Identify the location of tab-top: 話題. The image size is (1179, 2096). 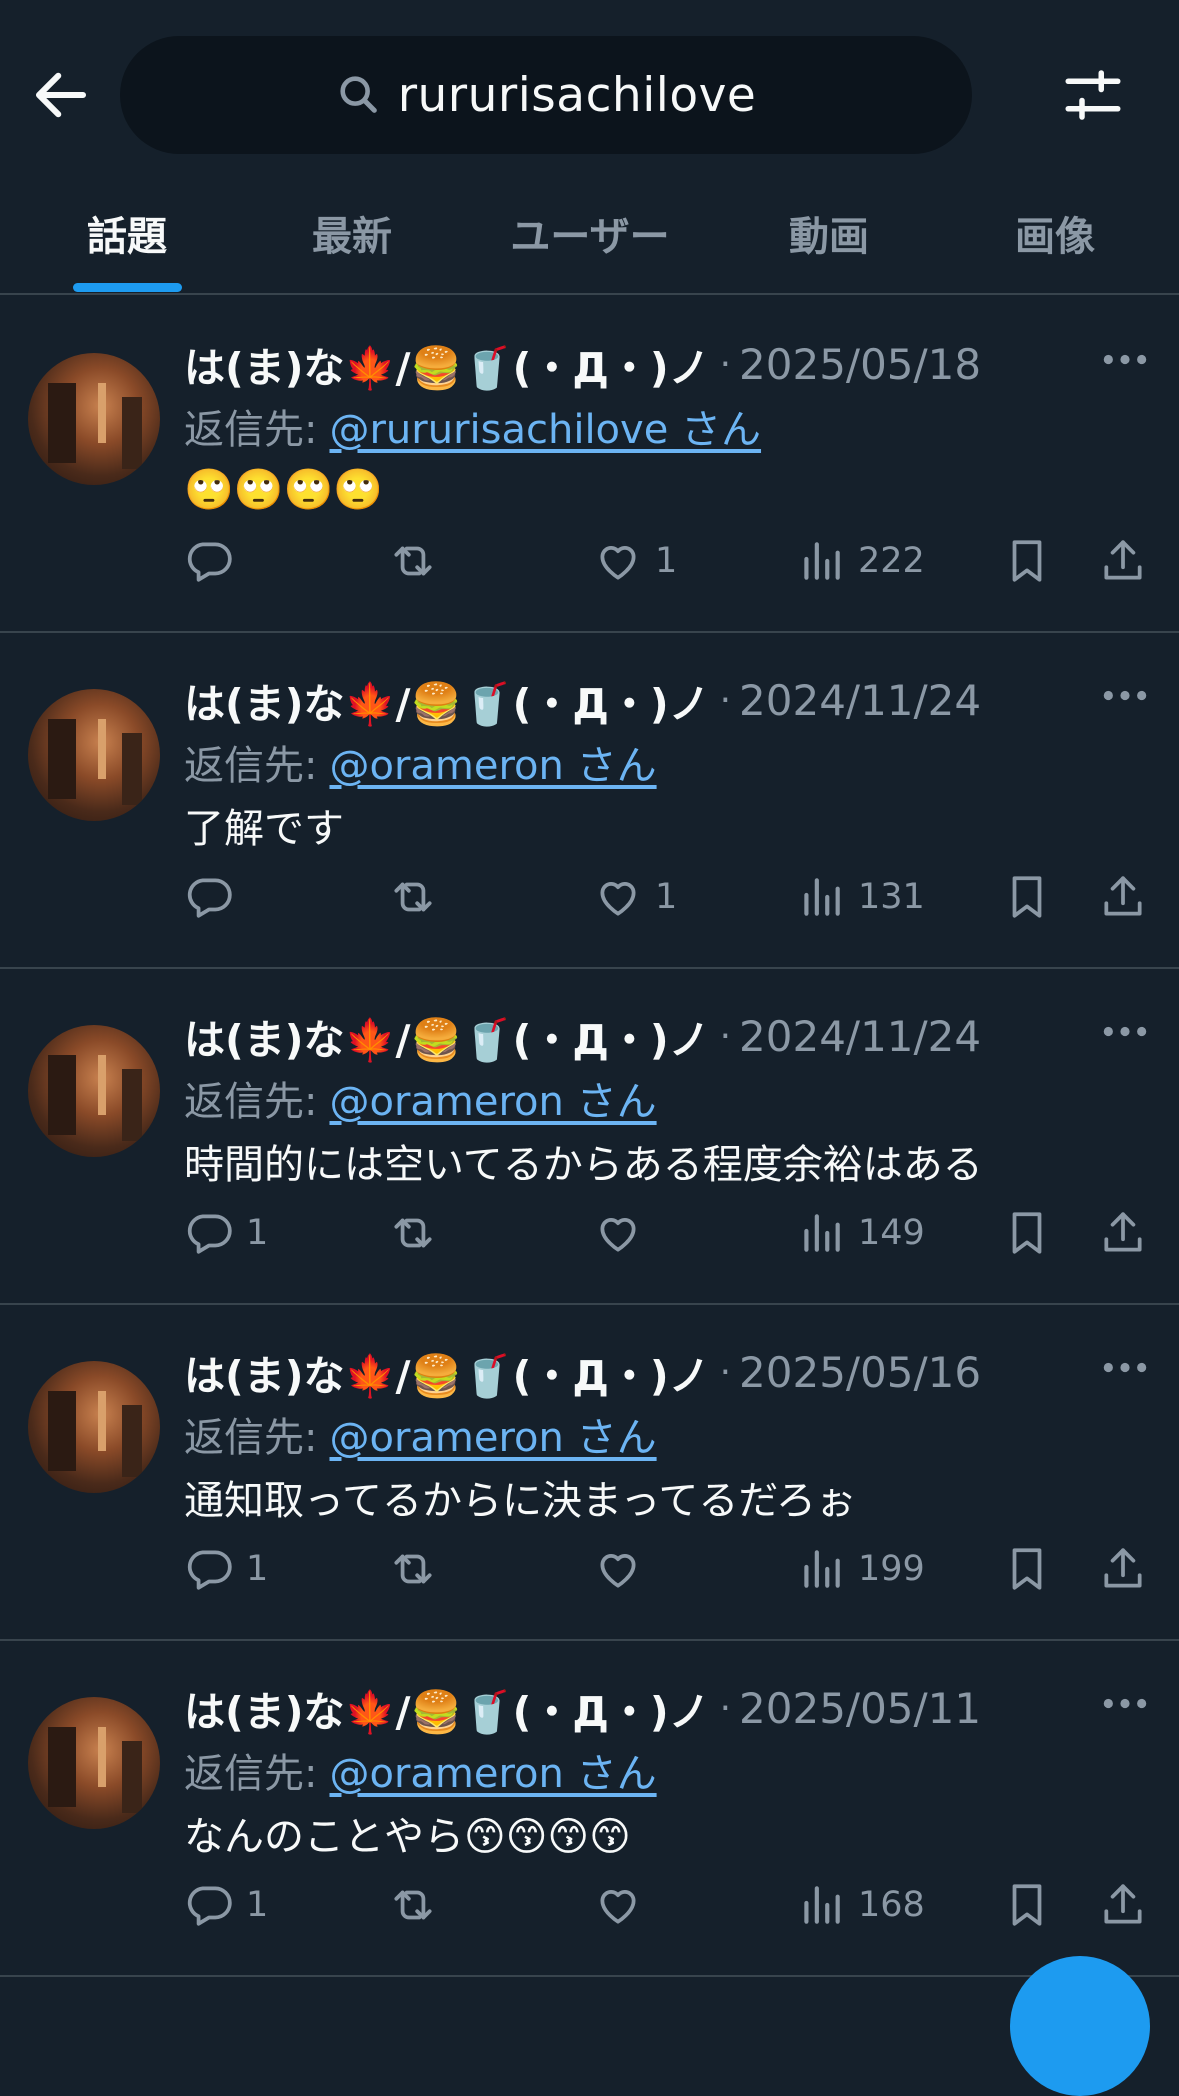
(127, 234).